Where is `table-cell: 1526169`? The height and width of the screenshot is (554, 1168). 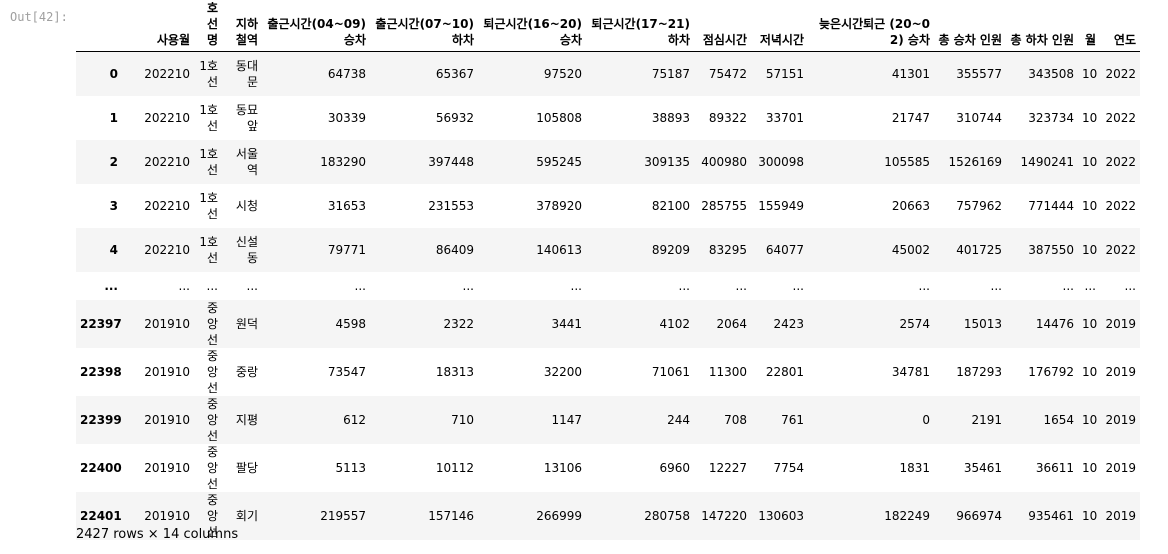 table-cell: 1526169 is located at coordinates (975, 161).